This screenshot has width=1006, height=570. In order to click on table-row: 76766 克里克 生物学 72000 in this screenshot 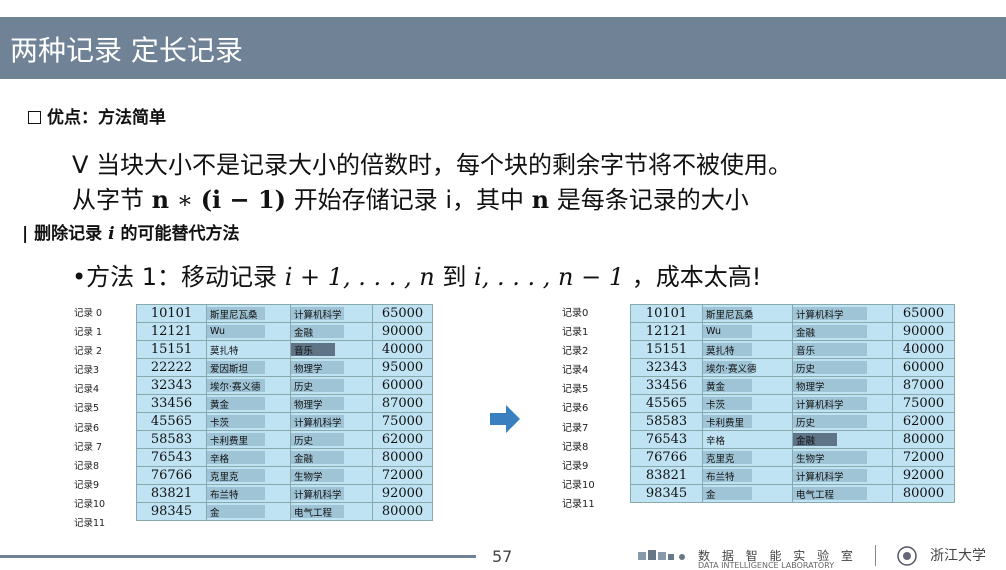, I will do `click(792, 457)`.